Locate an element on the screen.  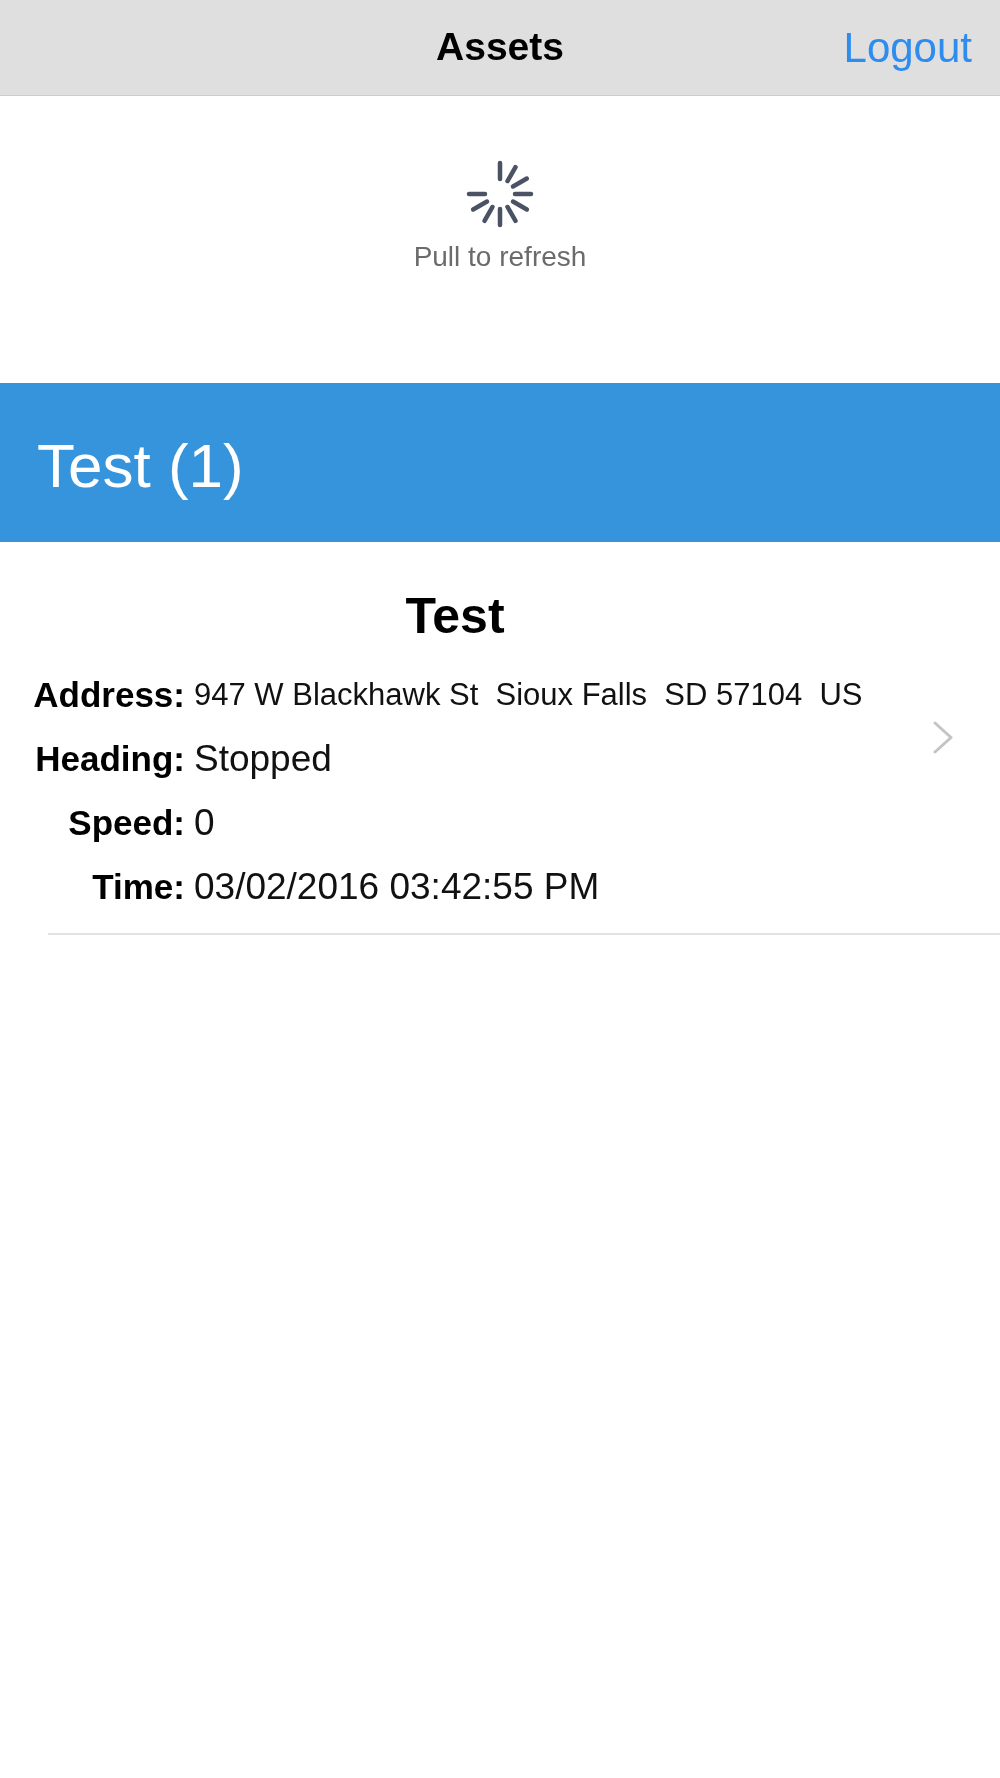
address-label: Address: is located at coordinates (108, 695).